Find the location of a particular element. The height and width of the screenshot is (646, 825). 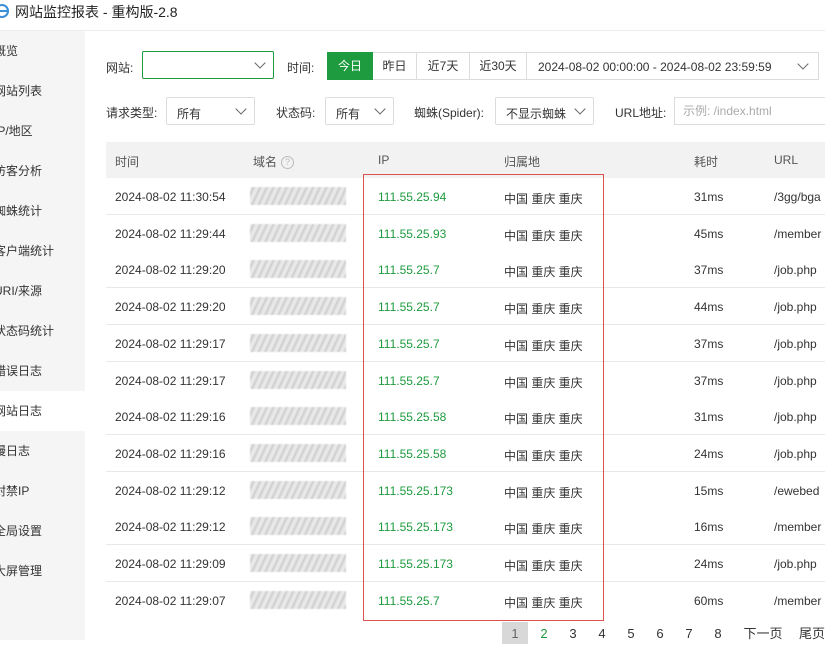

sidebar-item-label: 客户端统计 is located at coordinates (27, 251).